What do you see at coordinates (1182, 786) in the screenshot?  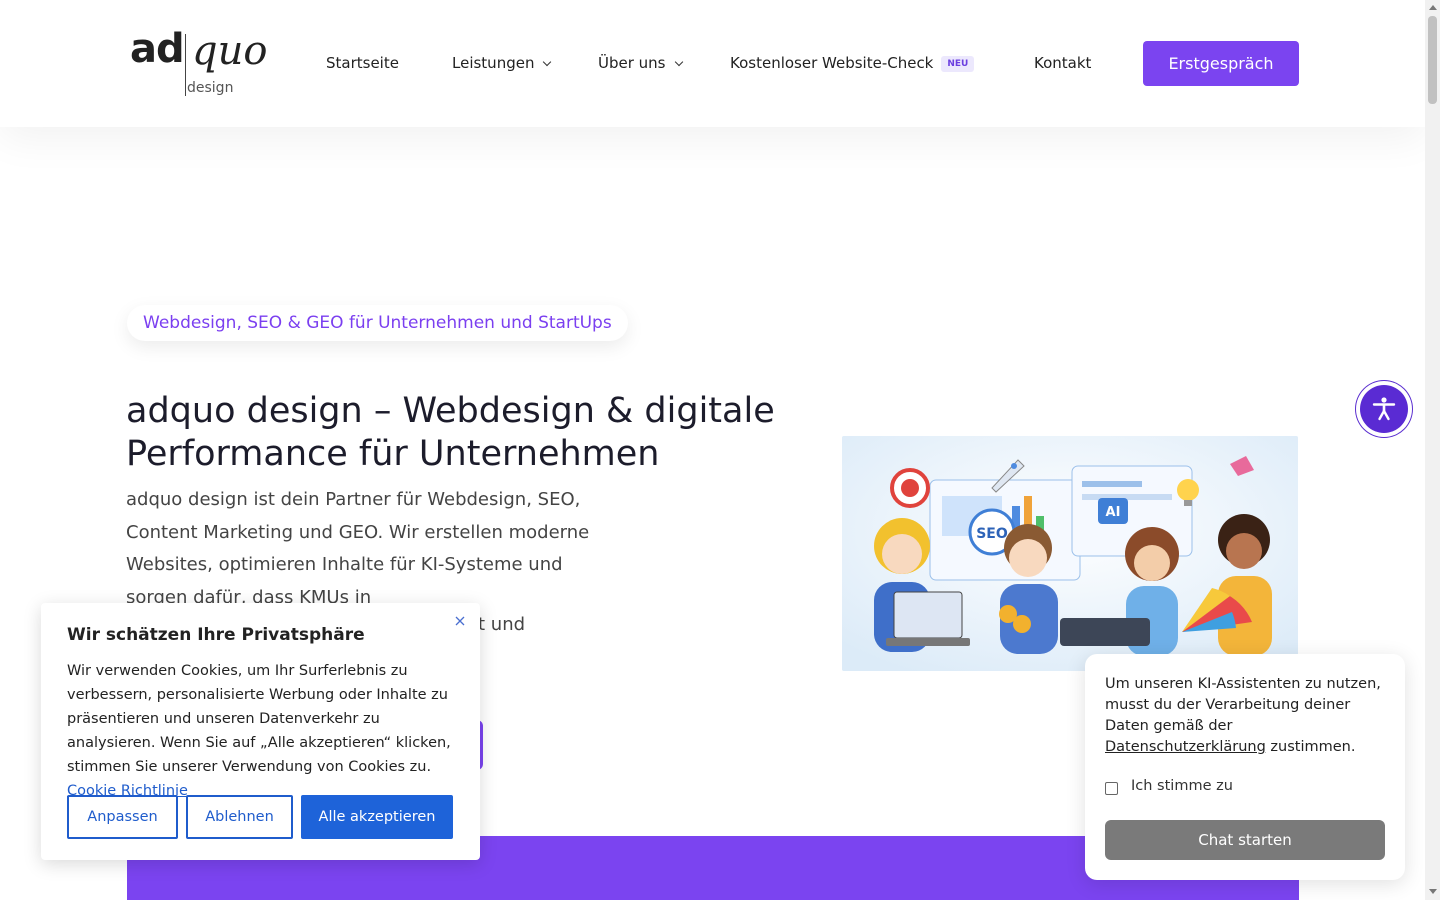 I see `consent-checkbox-label: Ich stimme zu` at bounding box center [1182, 786].